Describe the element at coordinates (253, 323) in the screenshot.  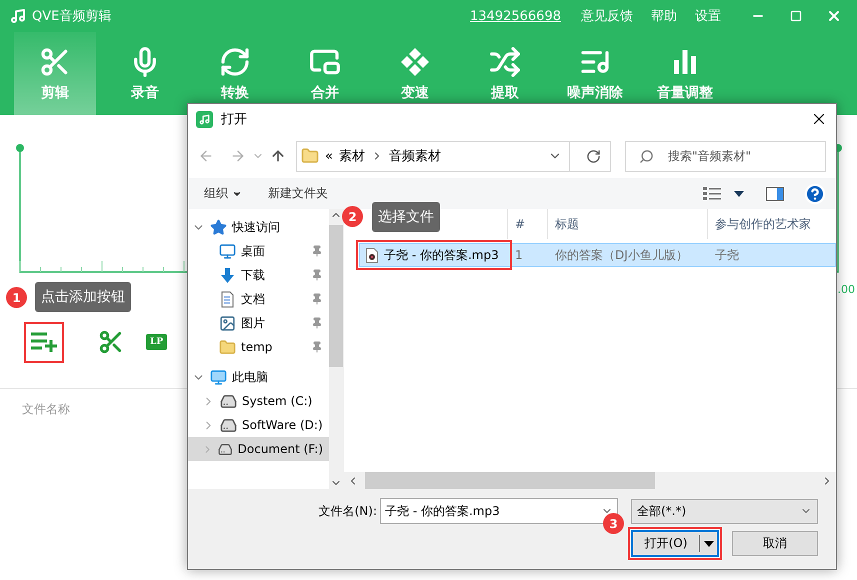
I see `nav-label: 图片` at that location.